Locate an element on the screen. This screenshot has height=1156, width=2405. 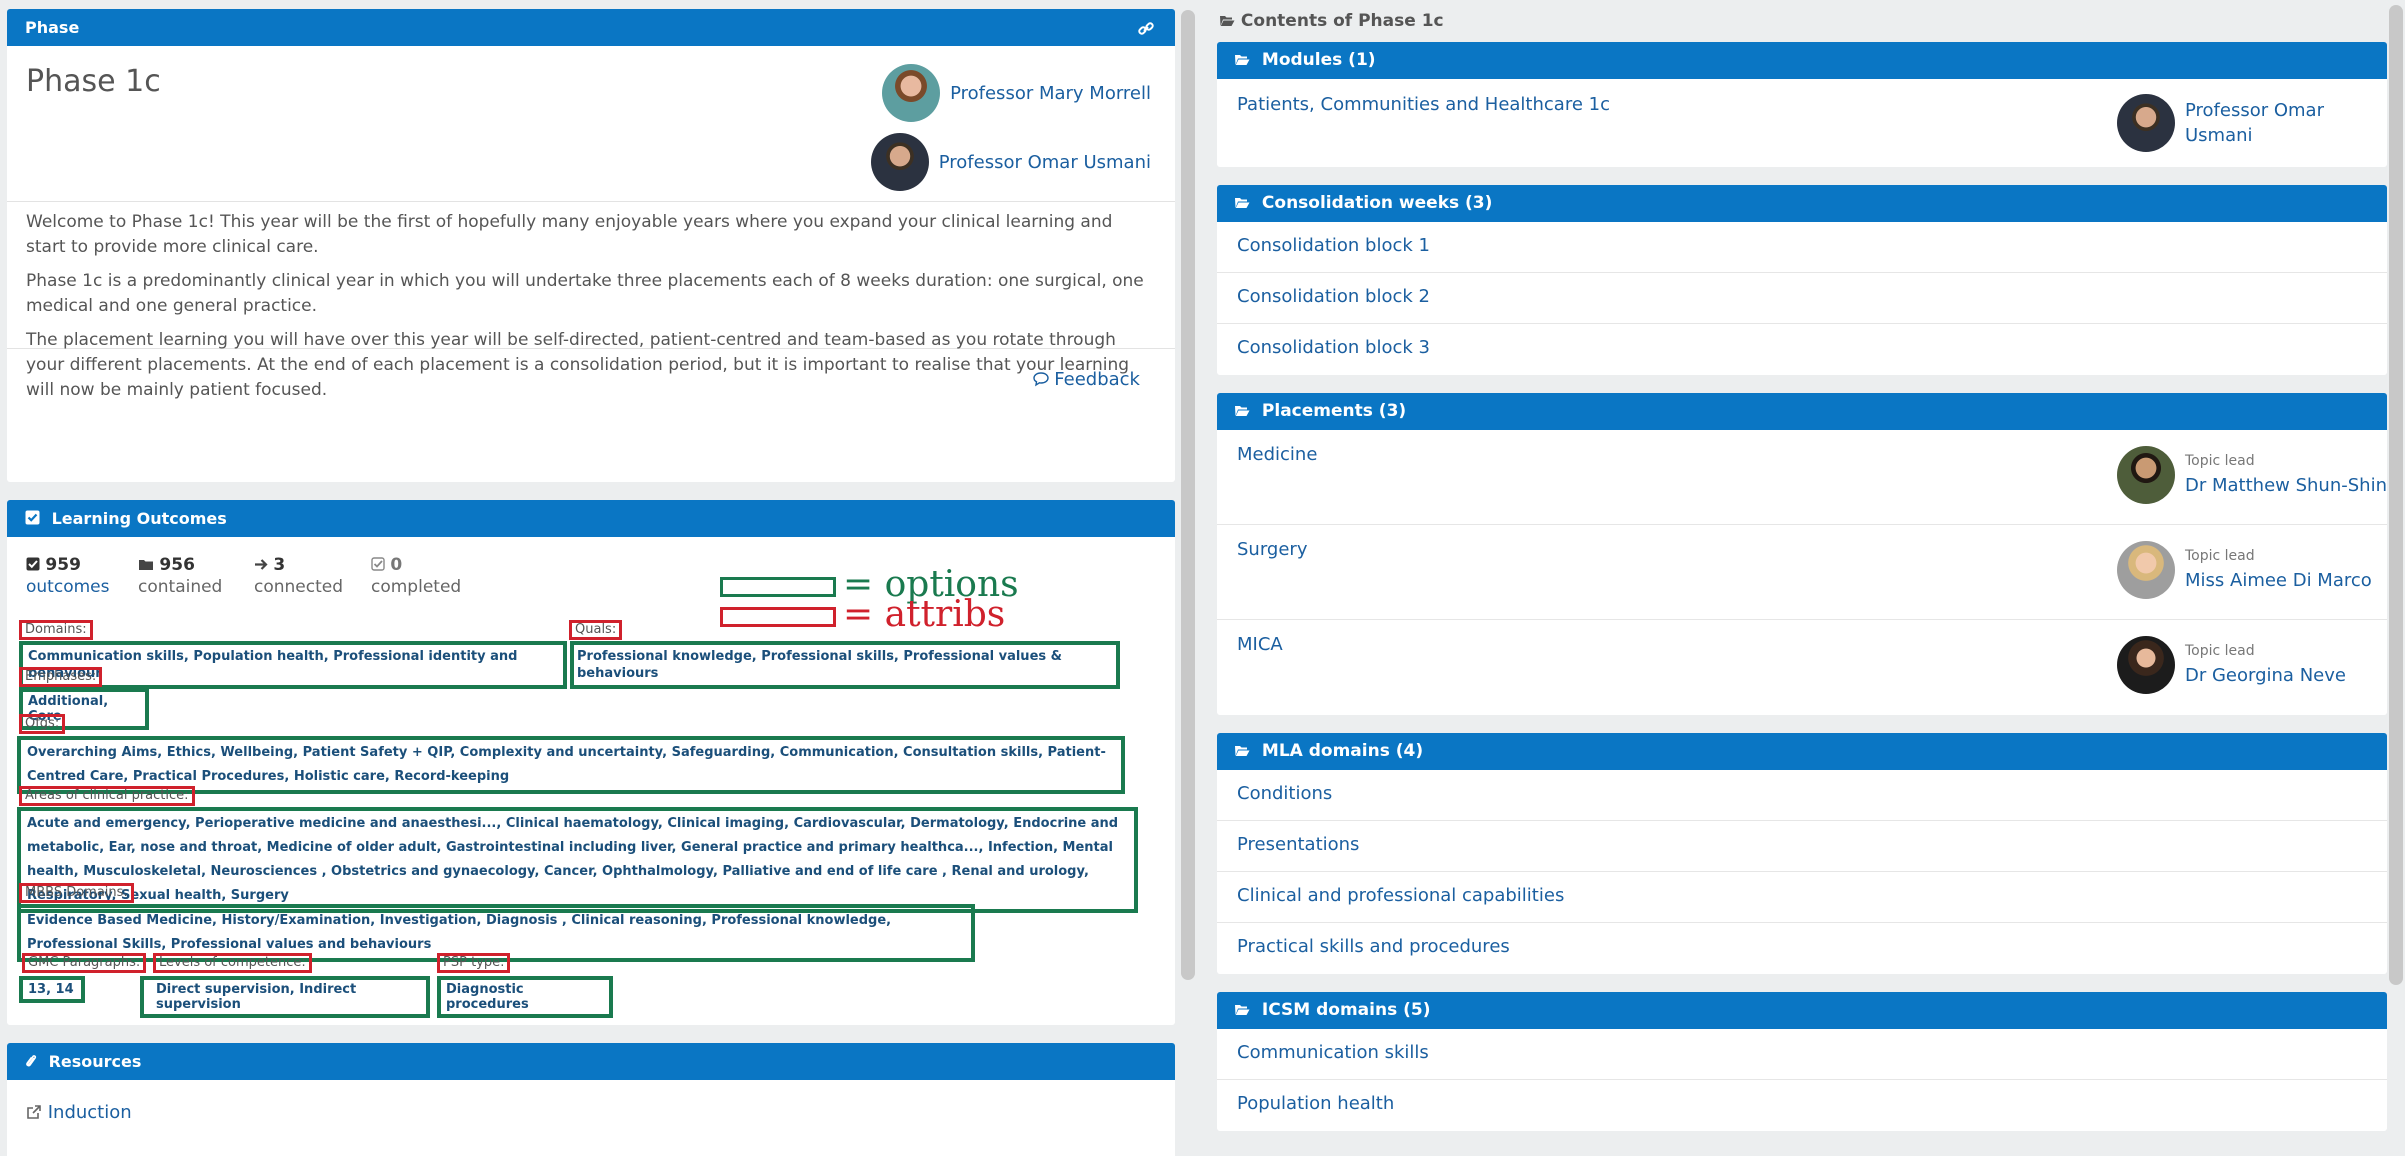
learning-outcomes-title: Learning Outcomes is located at coordinates (139, 518).